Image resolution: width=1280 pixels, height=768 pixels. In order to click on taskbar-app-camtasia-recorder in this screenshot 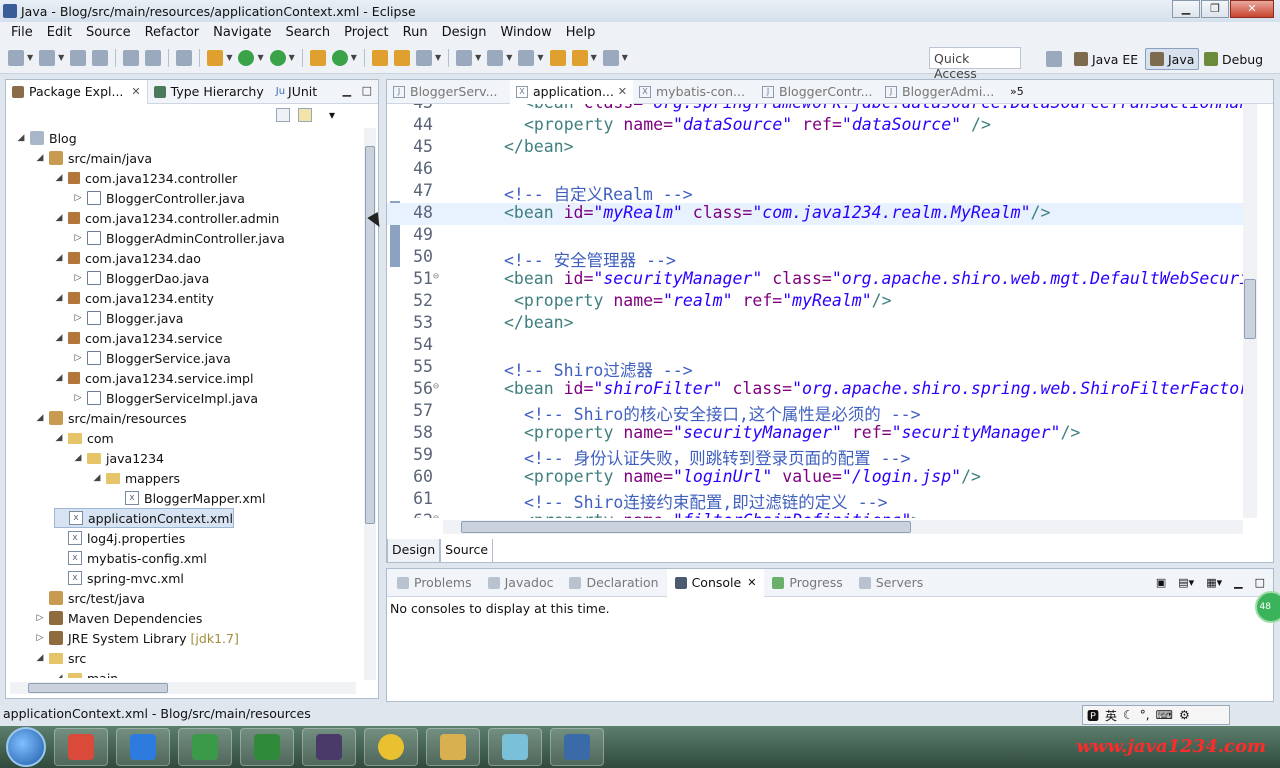, I will do `click(267, 747)`.